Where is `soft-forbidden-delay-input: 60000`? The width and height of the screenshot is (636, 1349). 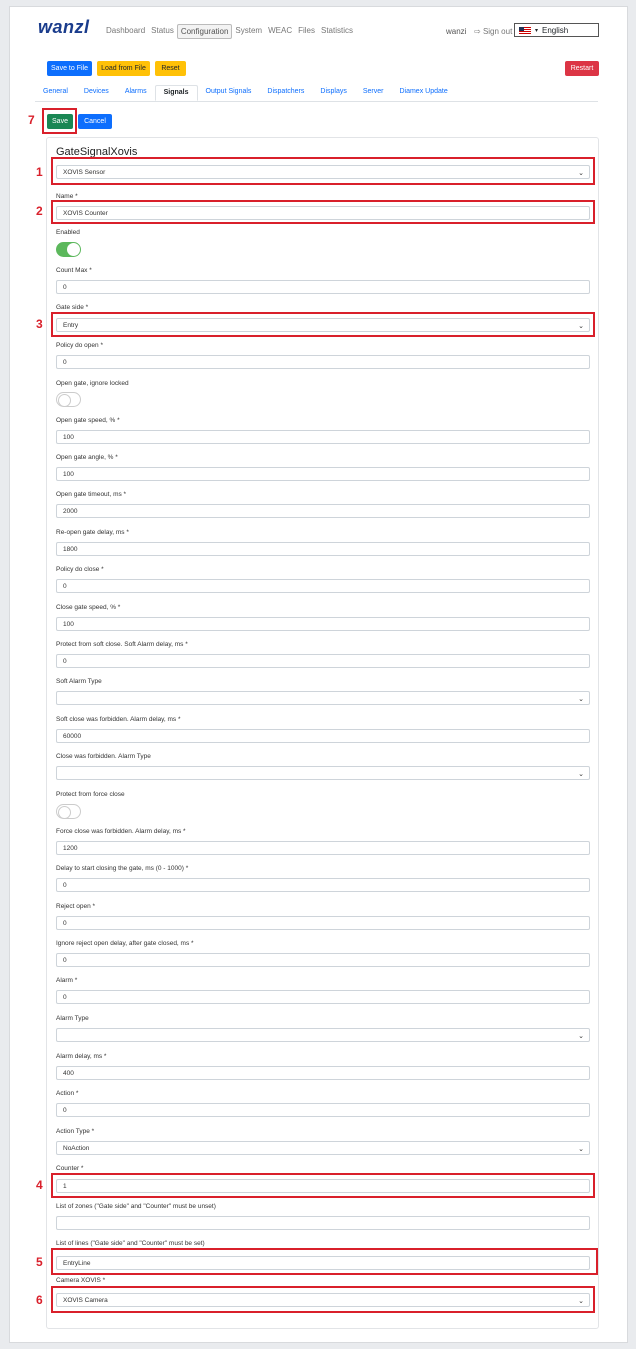
soft-forbidden-delay-input: 60000 is located at coordinates (323, 736).